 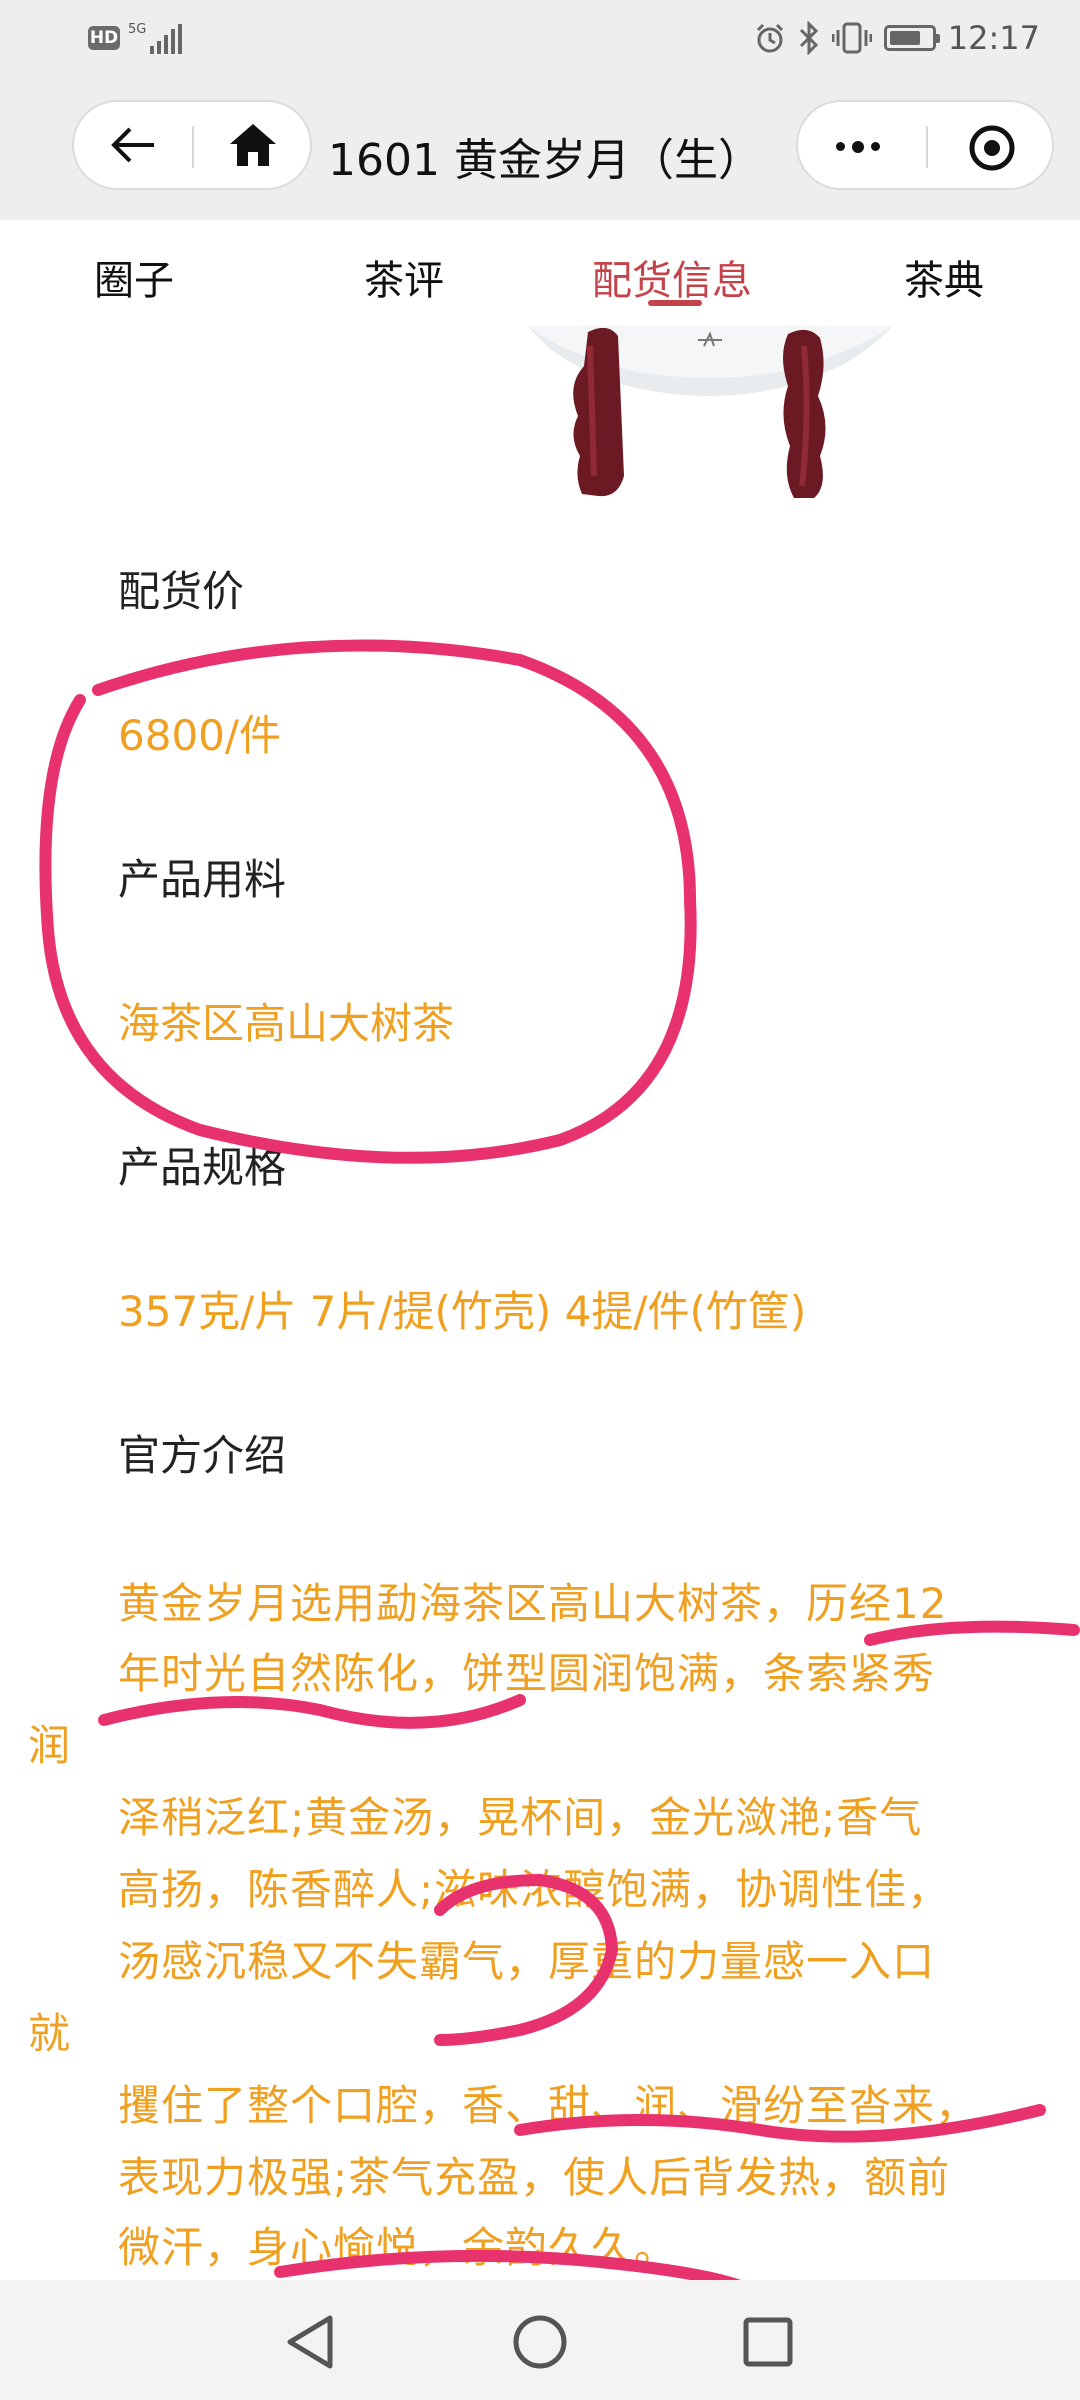 I want to click on tab-circle: 圈子, so click(x=134, y=277).